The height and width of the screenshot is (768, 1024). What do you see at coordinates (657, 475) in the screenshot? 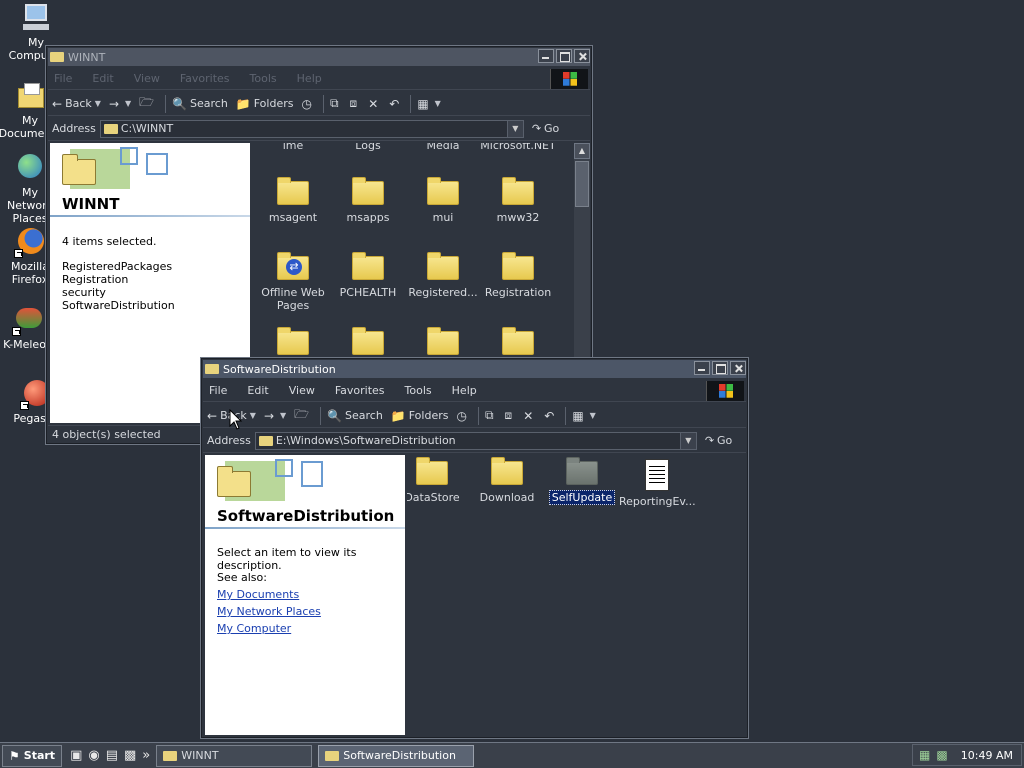
I see `text-document-icon` at bounding box center [657, 475].